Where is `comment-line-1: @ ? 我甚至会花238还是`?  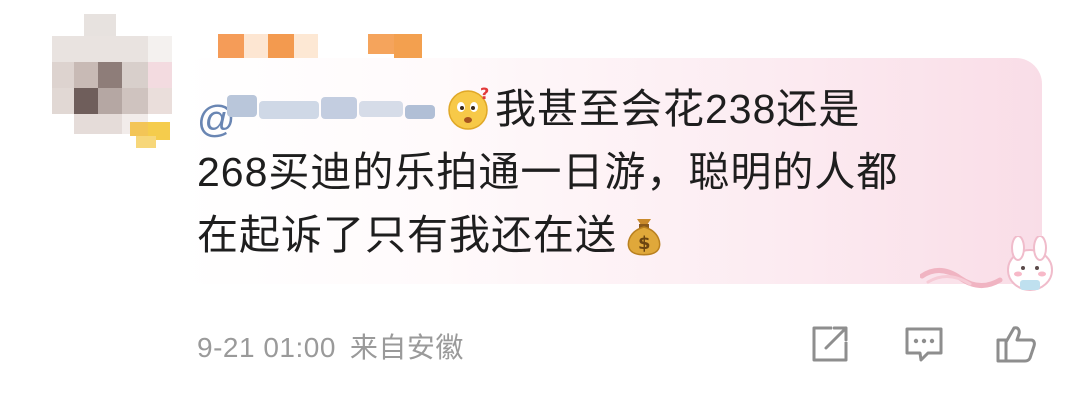 comment-line-1: @ ? 我甚至会花238还是 is located at coordinates (597, 109).